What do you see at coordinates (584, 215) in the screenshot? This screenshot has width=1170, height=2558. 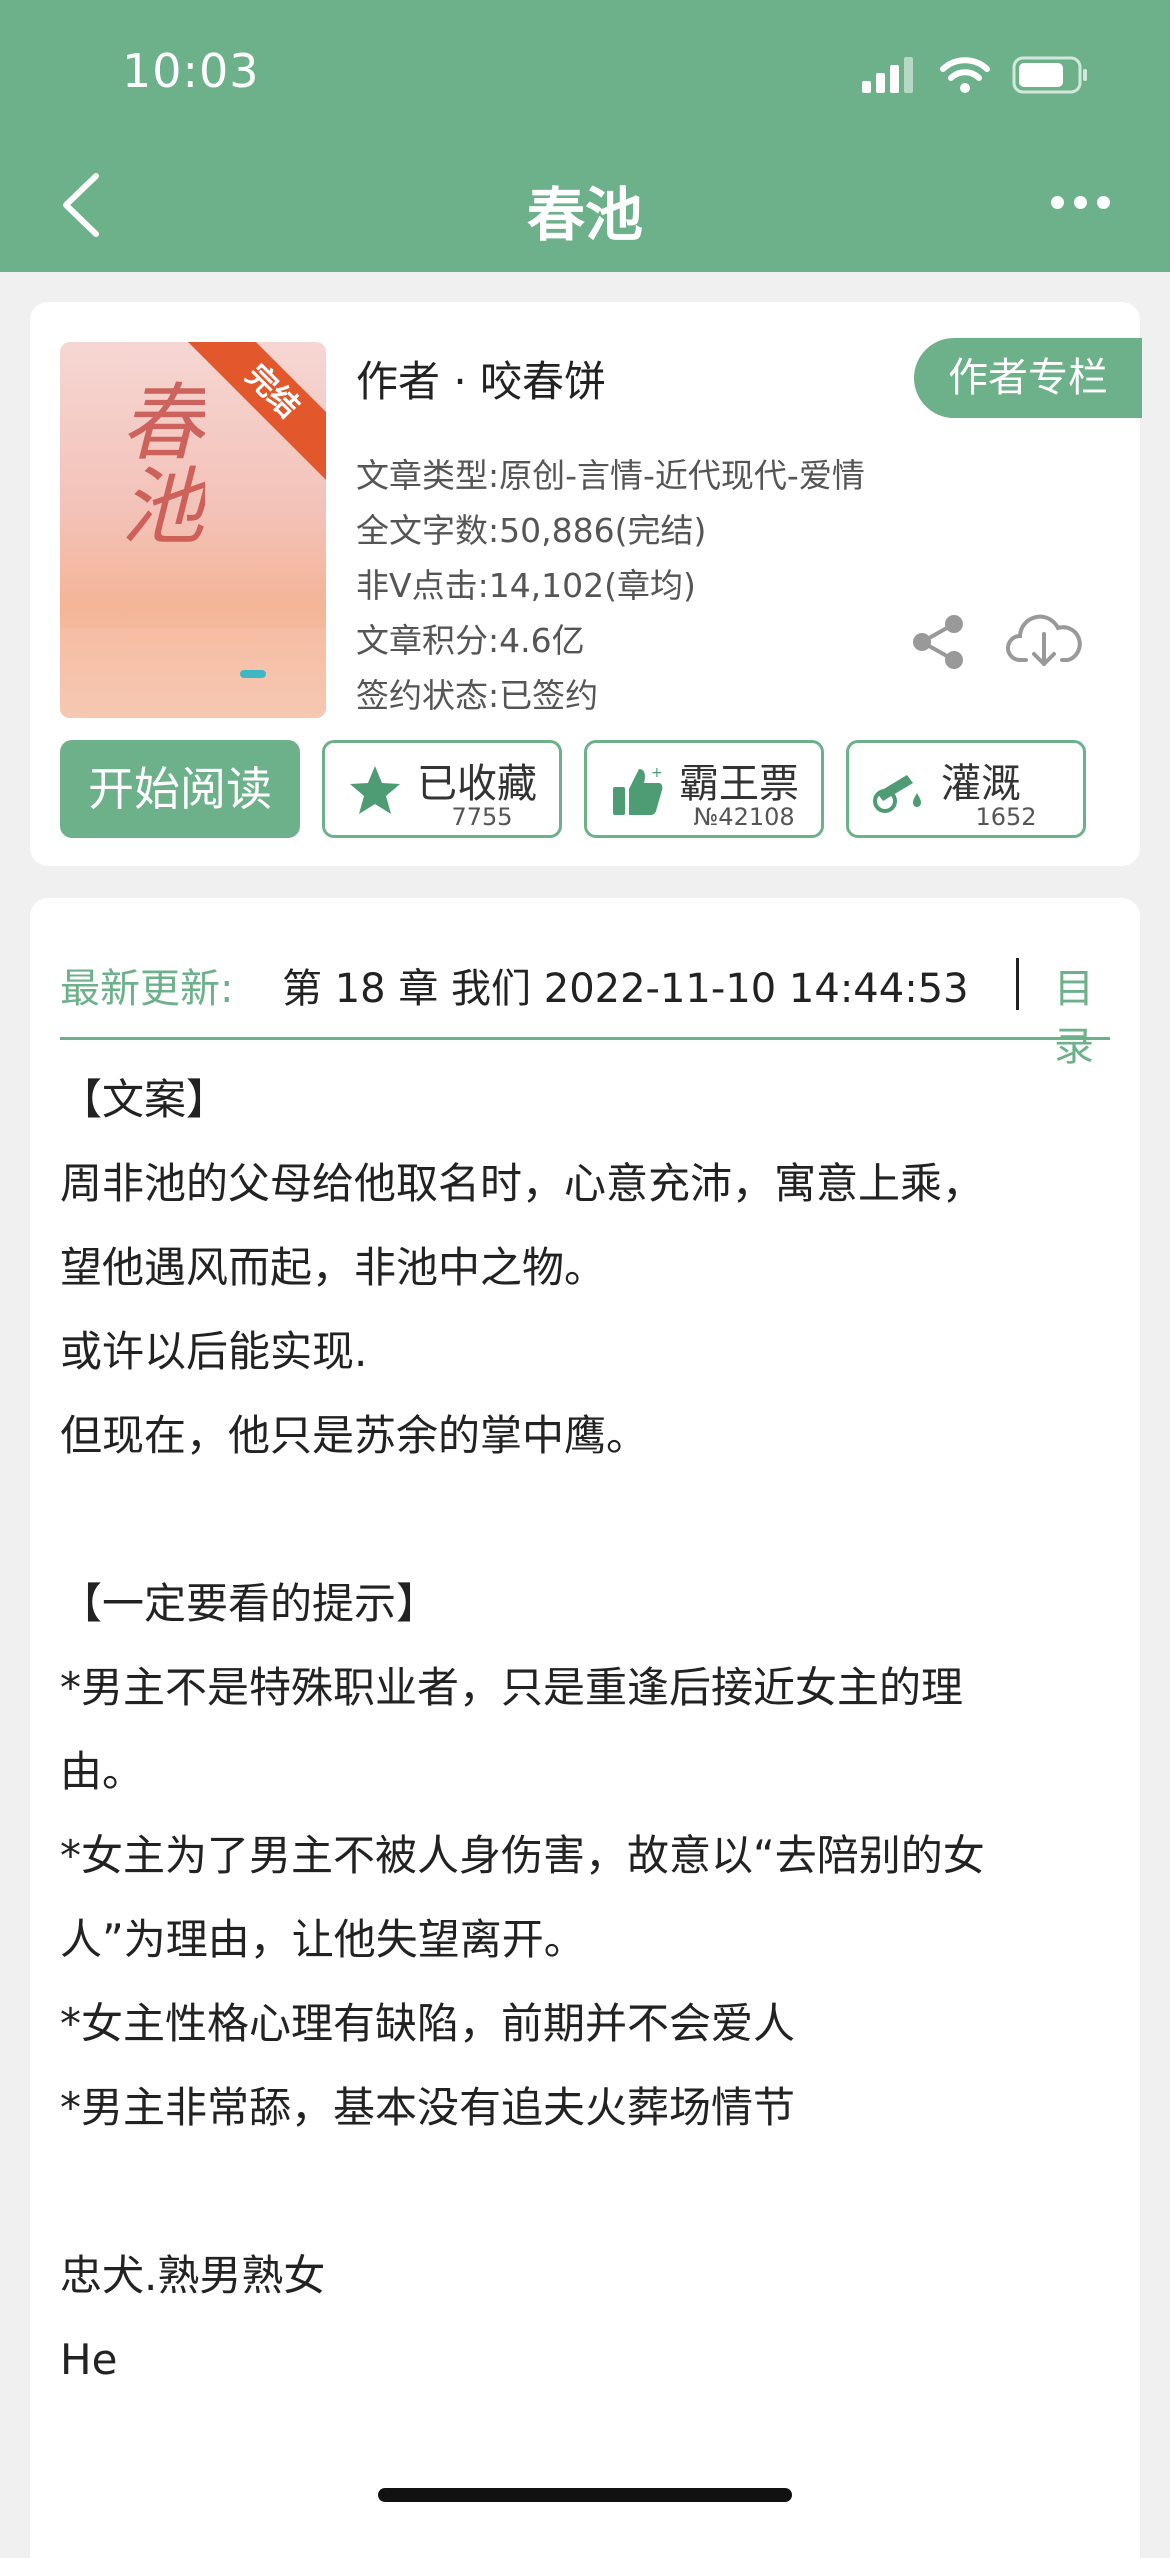 I see `page-title: 春池` at bounding box center [584, 215].